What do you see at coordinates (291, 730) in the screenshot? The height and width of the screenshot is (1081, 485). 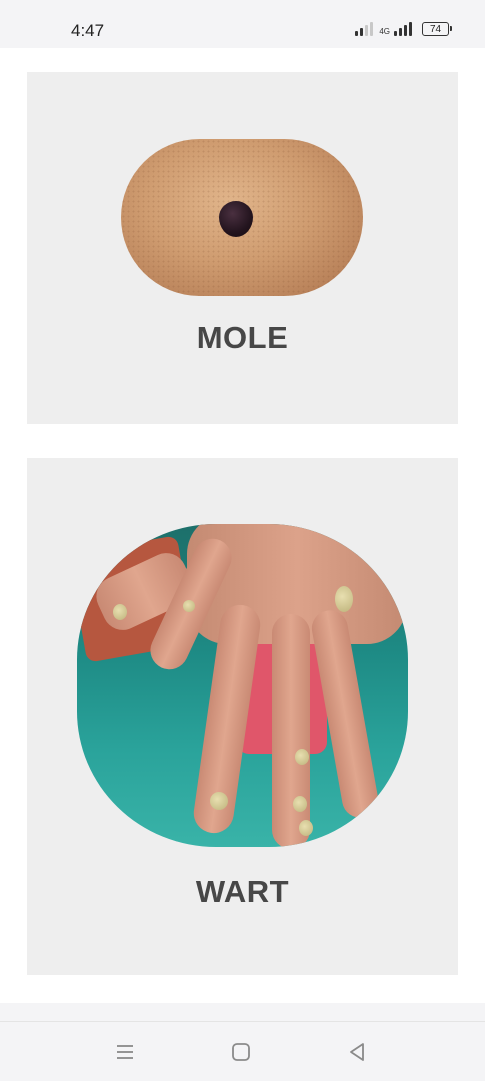 I see `finger` at bounding box center [291, 730].